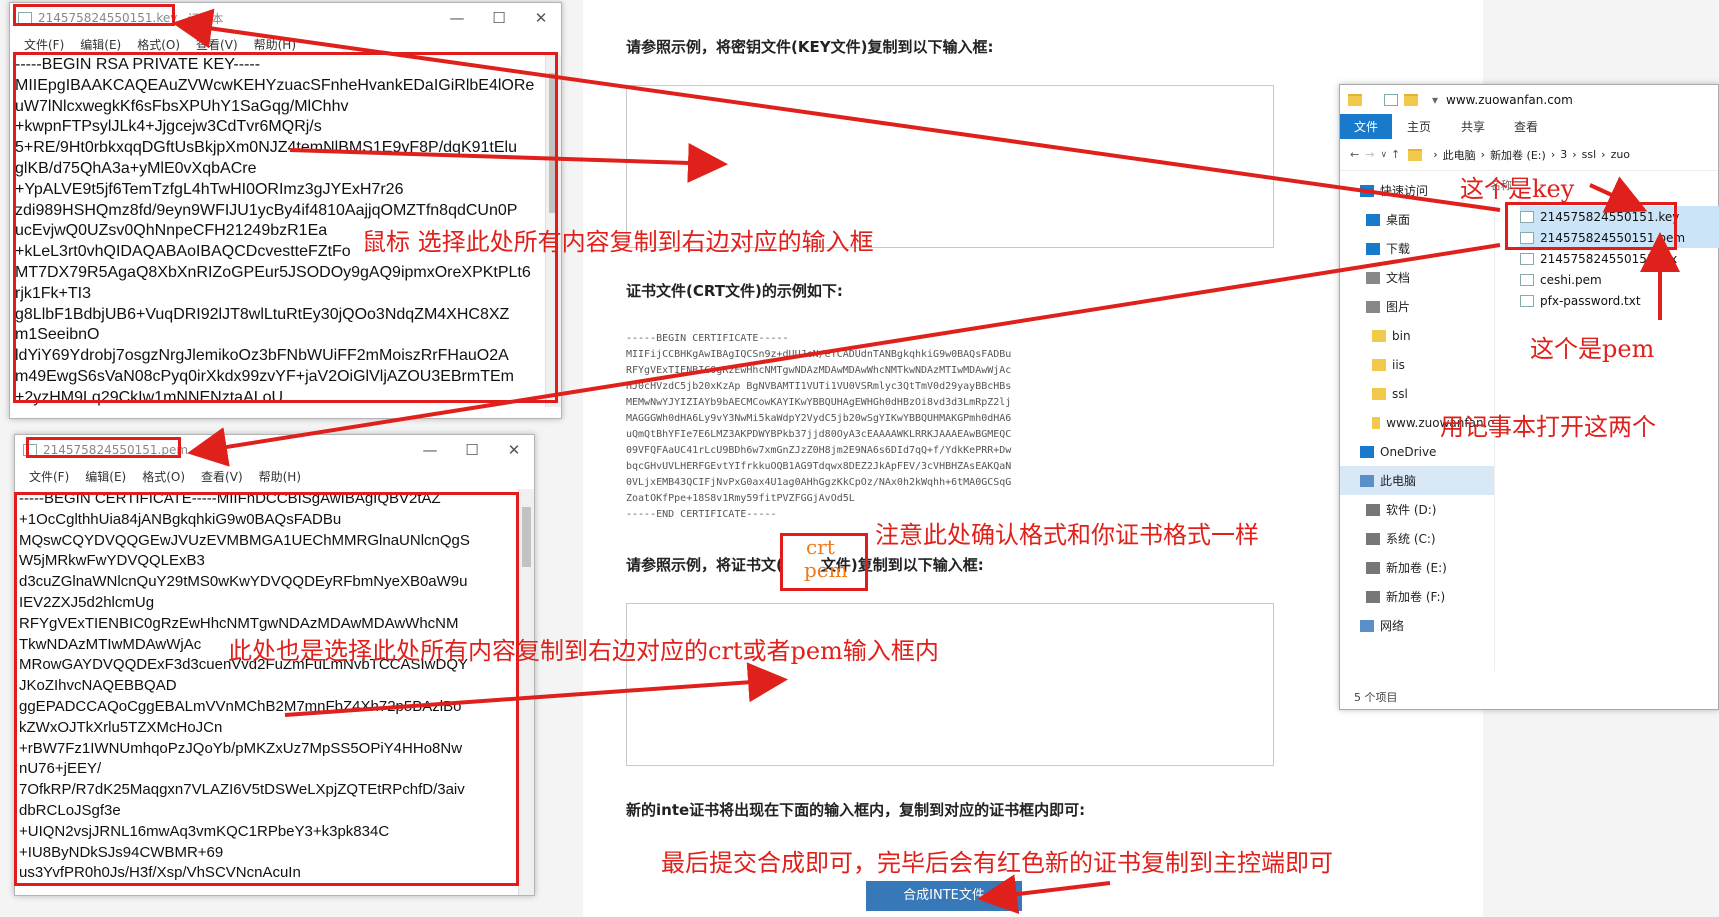  Describe the element at coordinates (1044, 894) in the screenshot. I see `arrow-to-submit` at that location.